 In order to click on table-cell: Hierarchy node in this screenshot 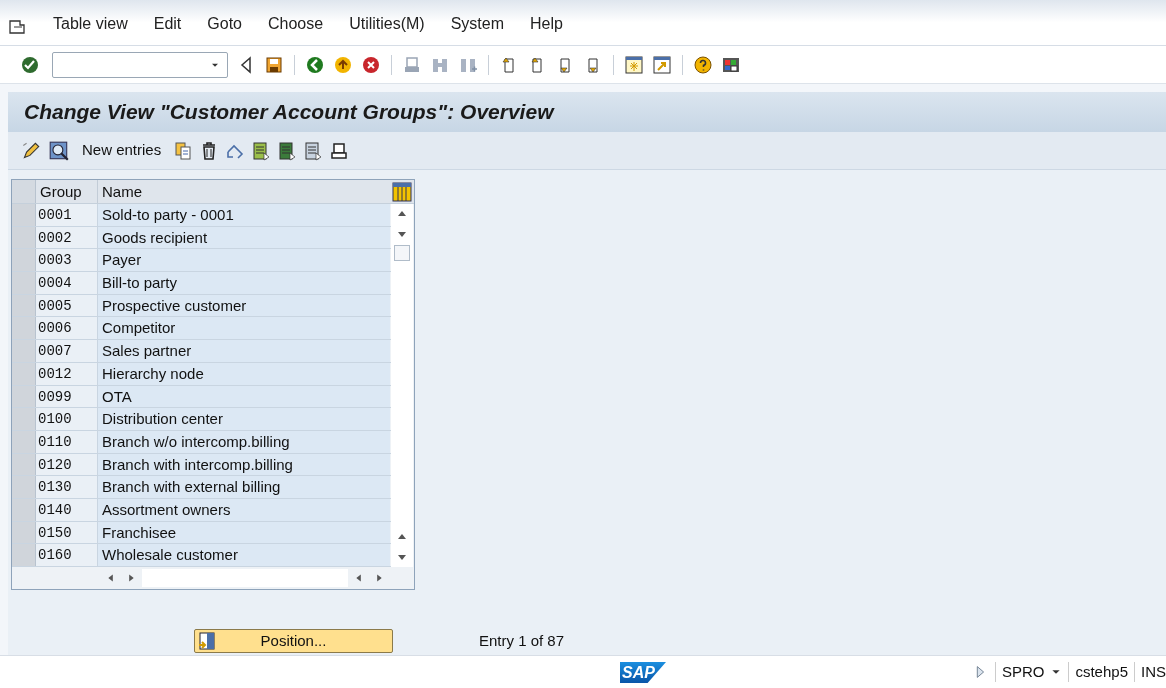, I will do `click(244, 373)`.